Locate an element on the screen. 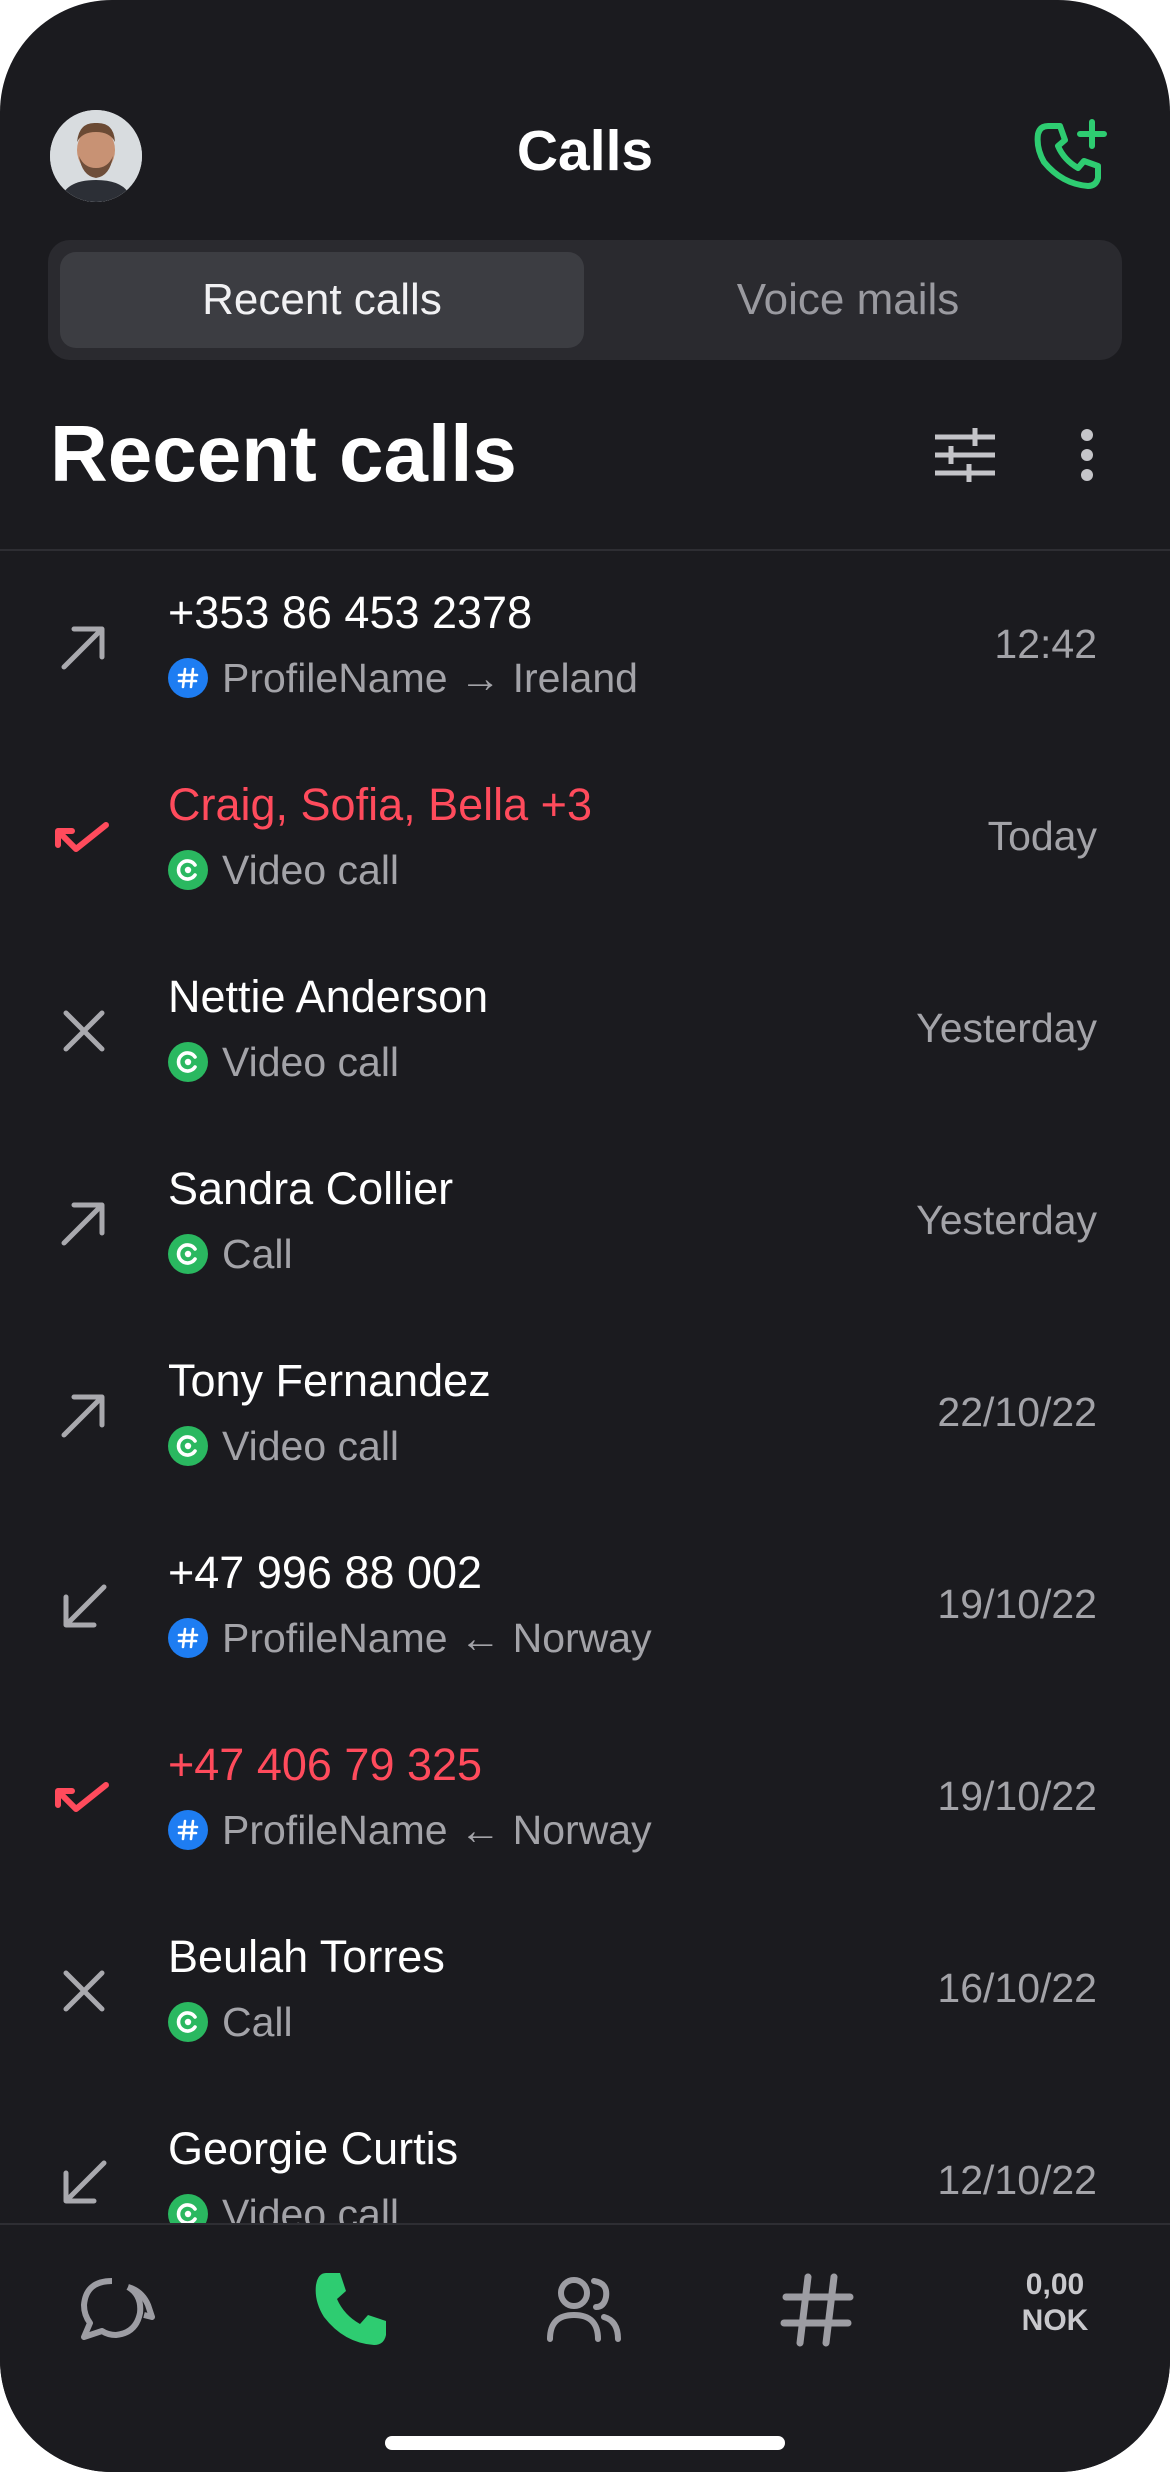 The image size is (1170, 2472). call-time: 12/10/22 is located at coordinates (1017, 2180).